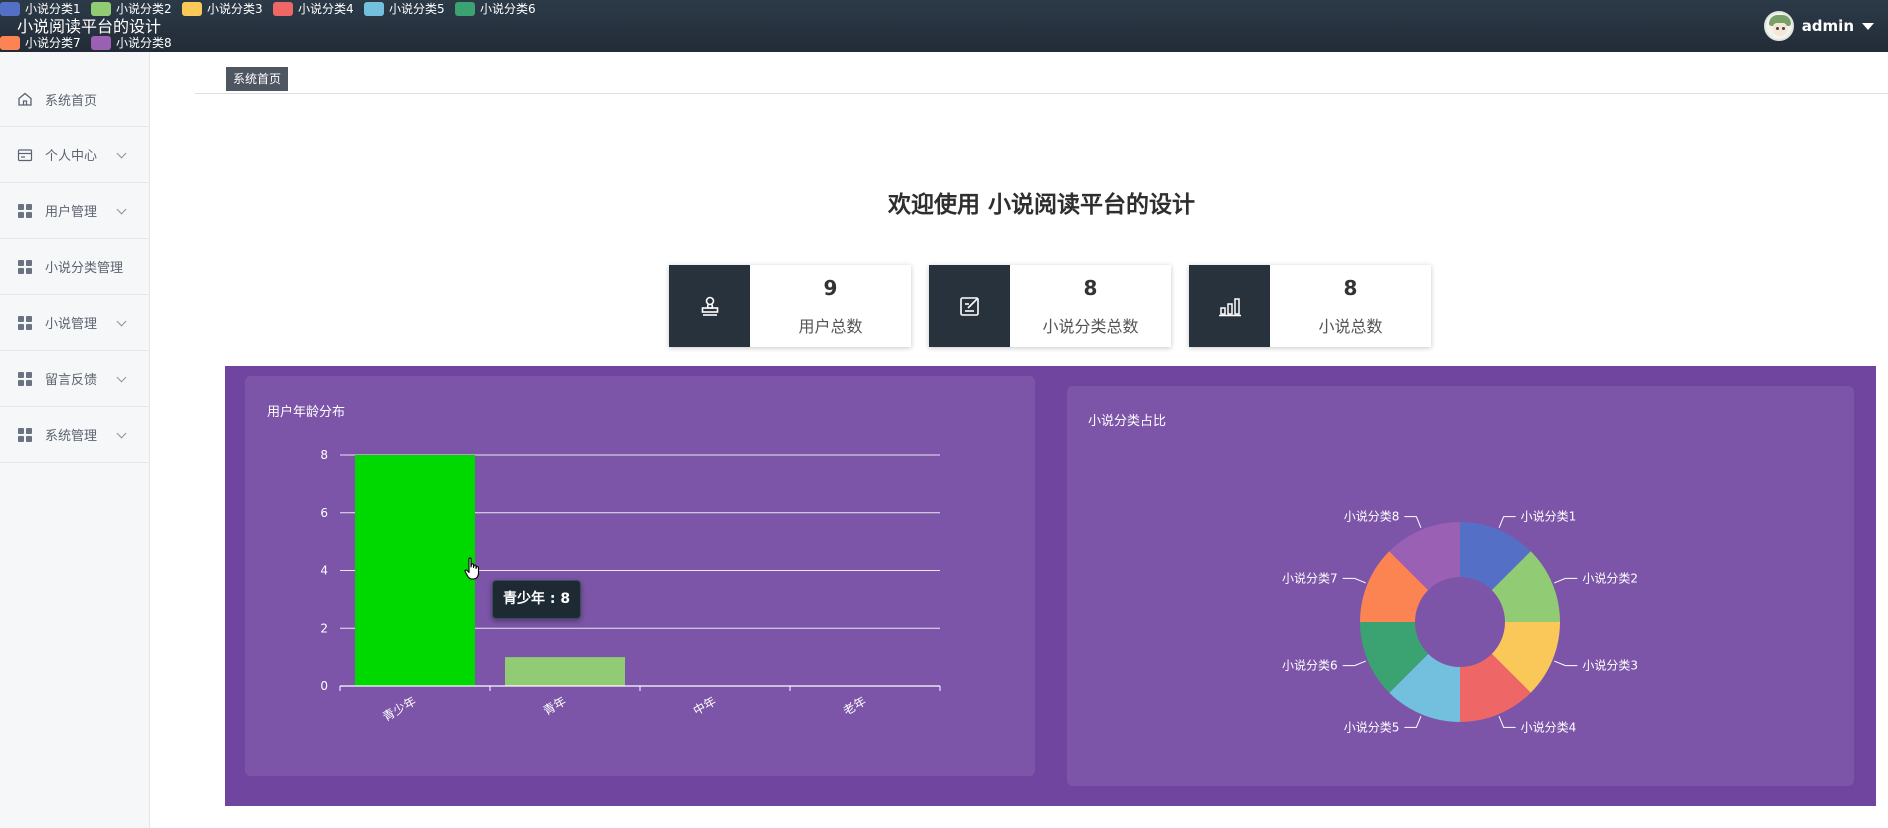 The width and height of the screenshot is (1888, 828). I want to click on slice-label: 小说分类1, so click(1549, 516).